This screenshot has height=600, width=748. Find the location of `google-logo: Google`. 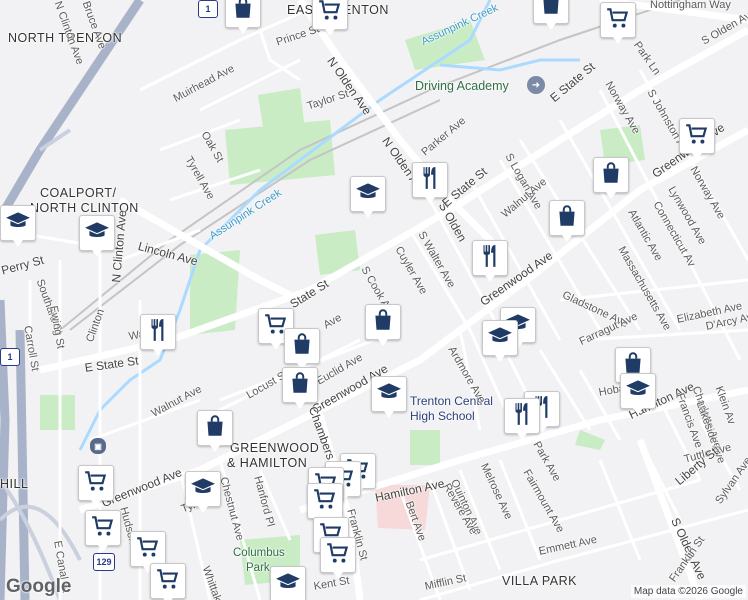

google-logo: Google is located at coordinates (38, 587).